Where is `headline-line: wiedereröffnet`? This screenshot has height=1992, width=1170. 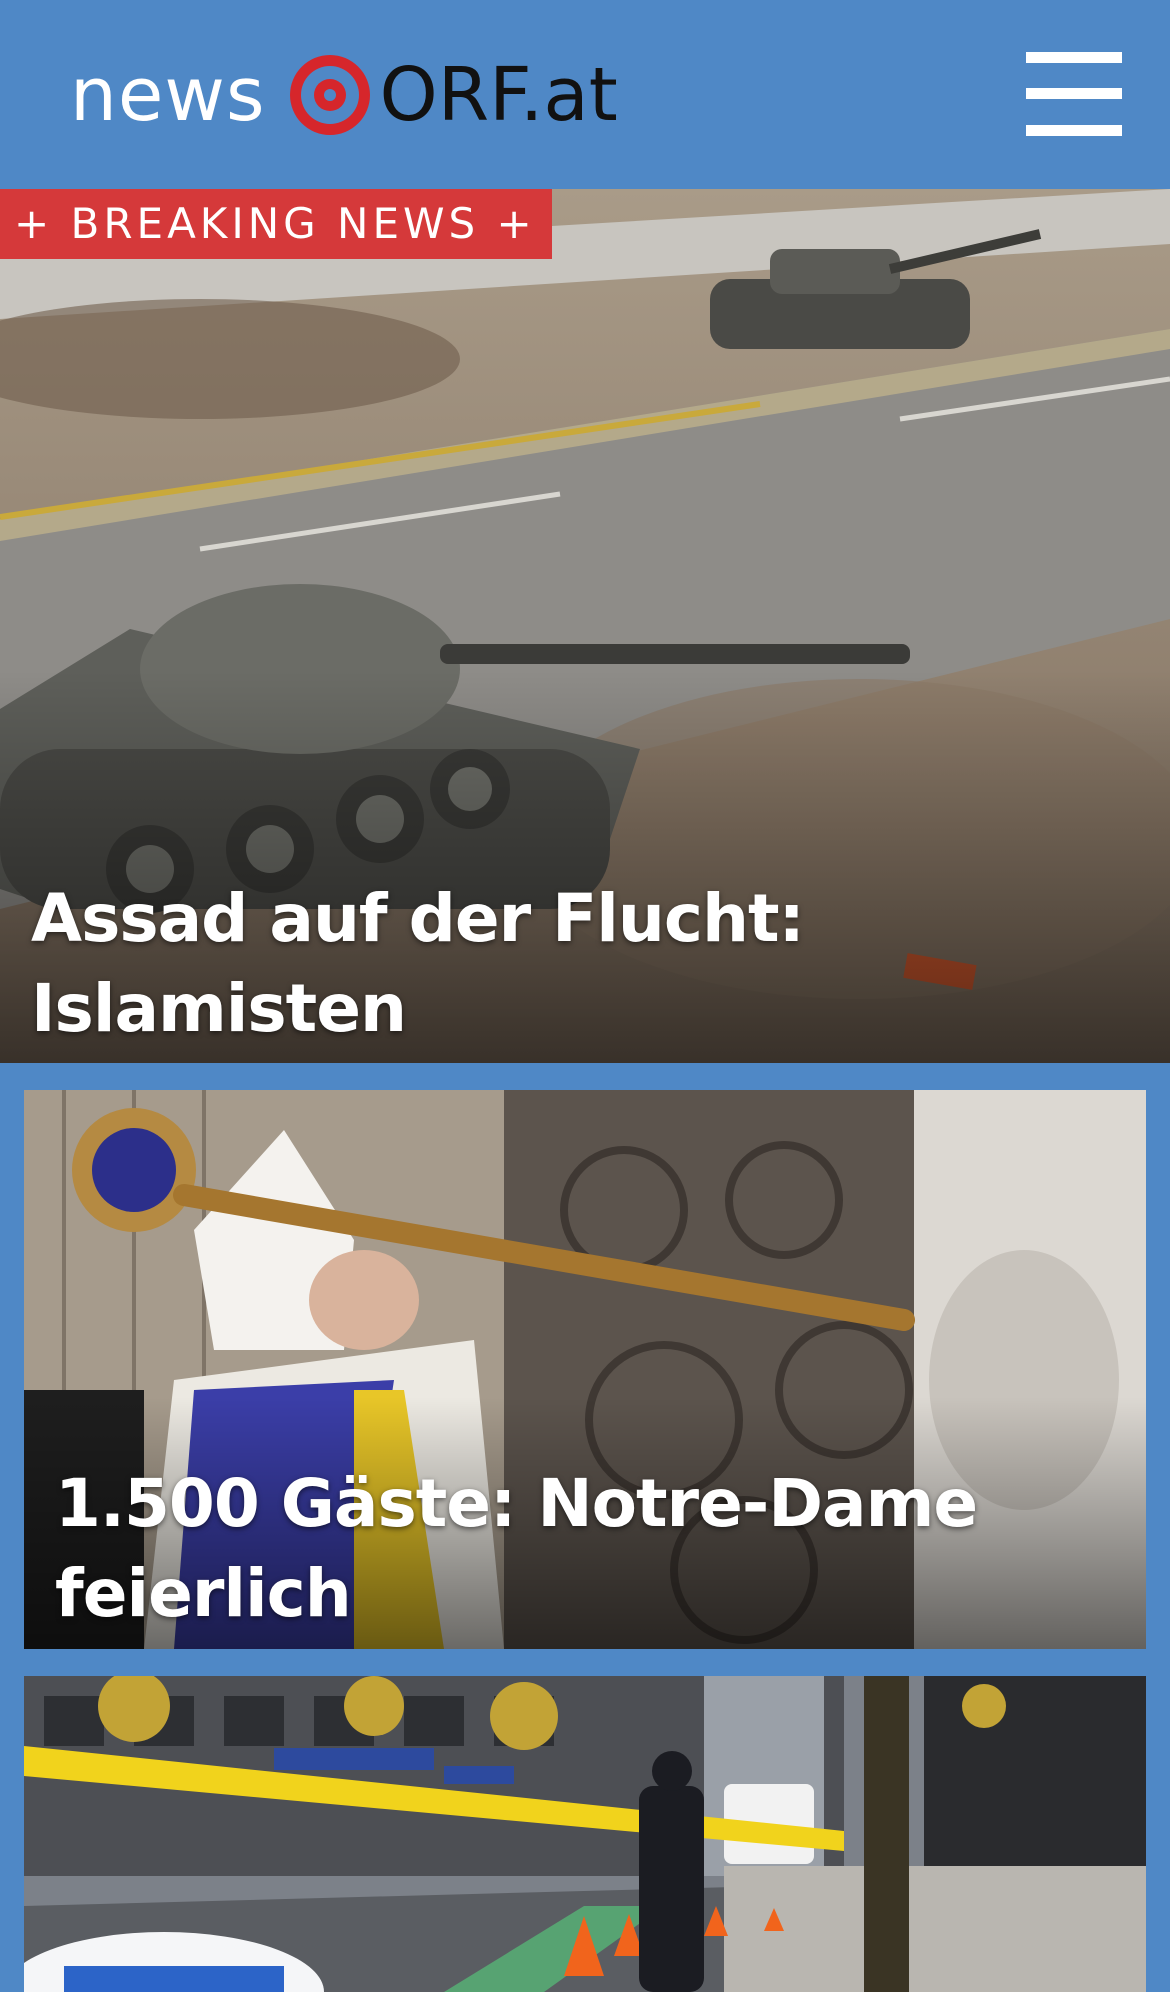 headline-line: wiedereröffnet is located at coordinates (585, 1644).